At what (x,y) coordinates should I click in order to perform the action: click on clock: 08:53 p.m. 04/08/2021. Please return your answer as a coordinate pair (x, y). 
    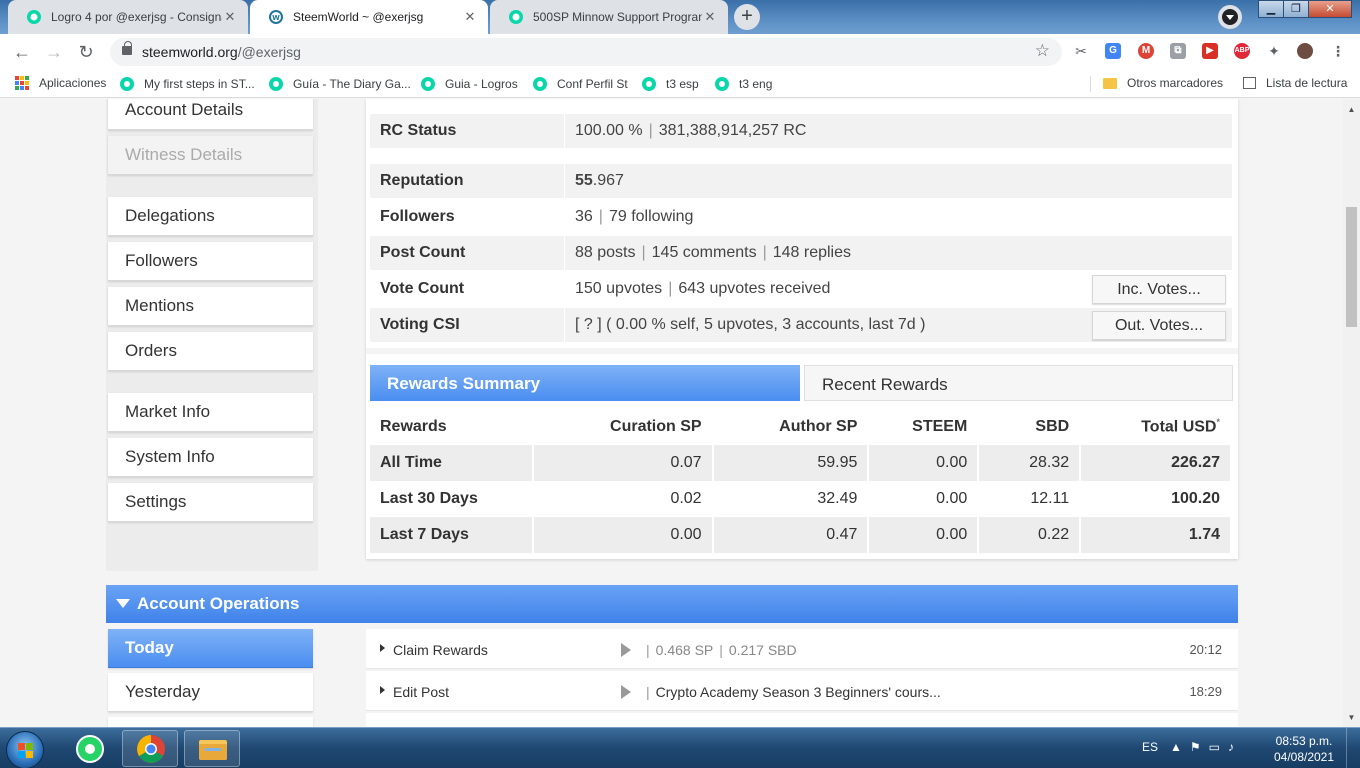
    Looking at the image, I should click on (1304, 749).